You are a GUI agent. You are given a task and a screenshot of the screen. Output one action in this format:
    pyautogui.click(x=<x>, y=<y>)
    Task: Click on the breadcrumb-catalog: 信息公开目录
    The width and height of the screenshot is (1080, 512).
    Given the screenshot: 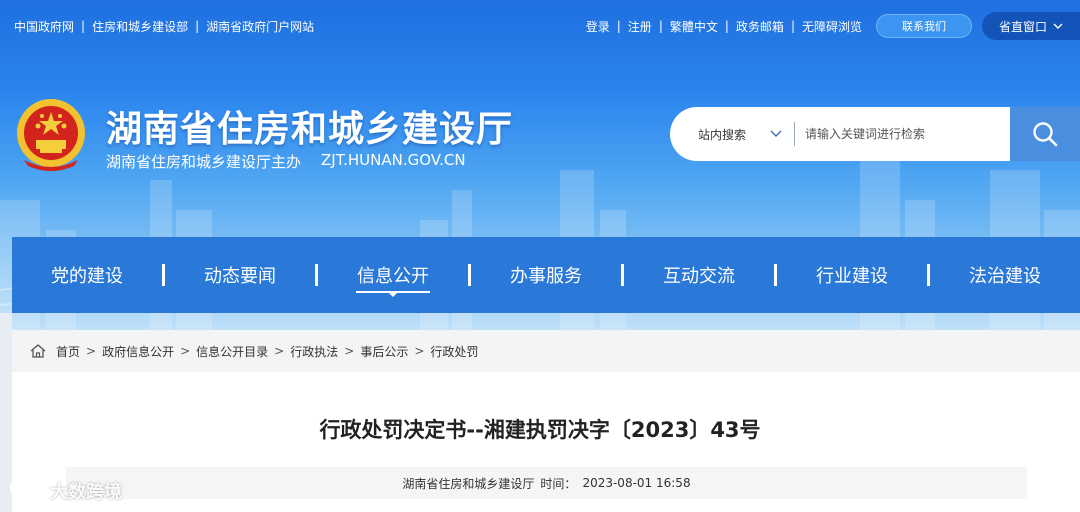 What is the action you would take?
    pyautogui.click(x=232, y=351)
    